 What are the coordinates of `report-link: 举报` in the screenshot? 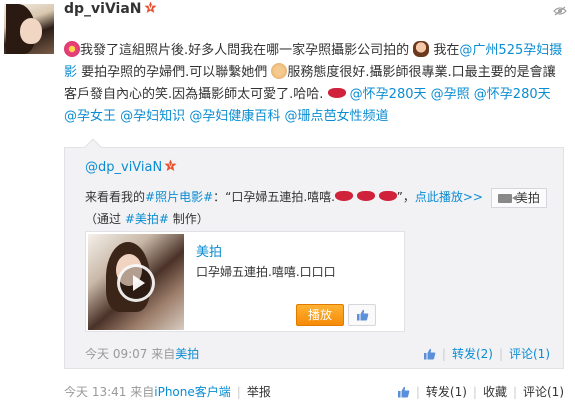 It's located at (259, 392).